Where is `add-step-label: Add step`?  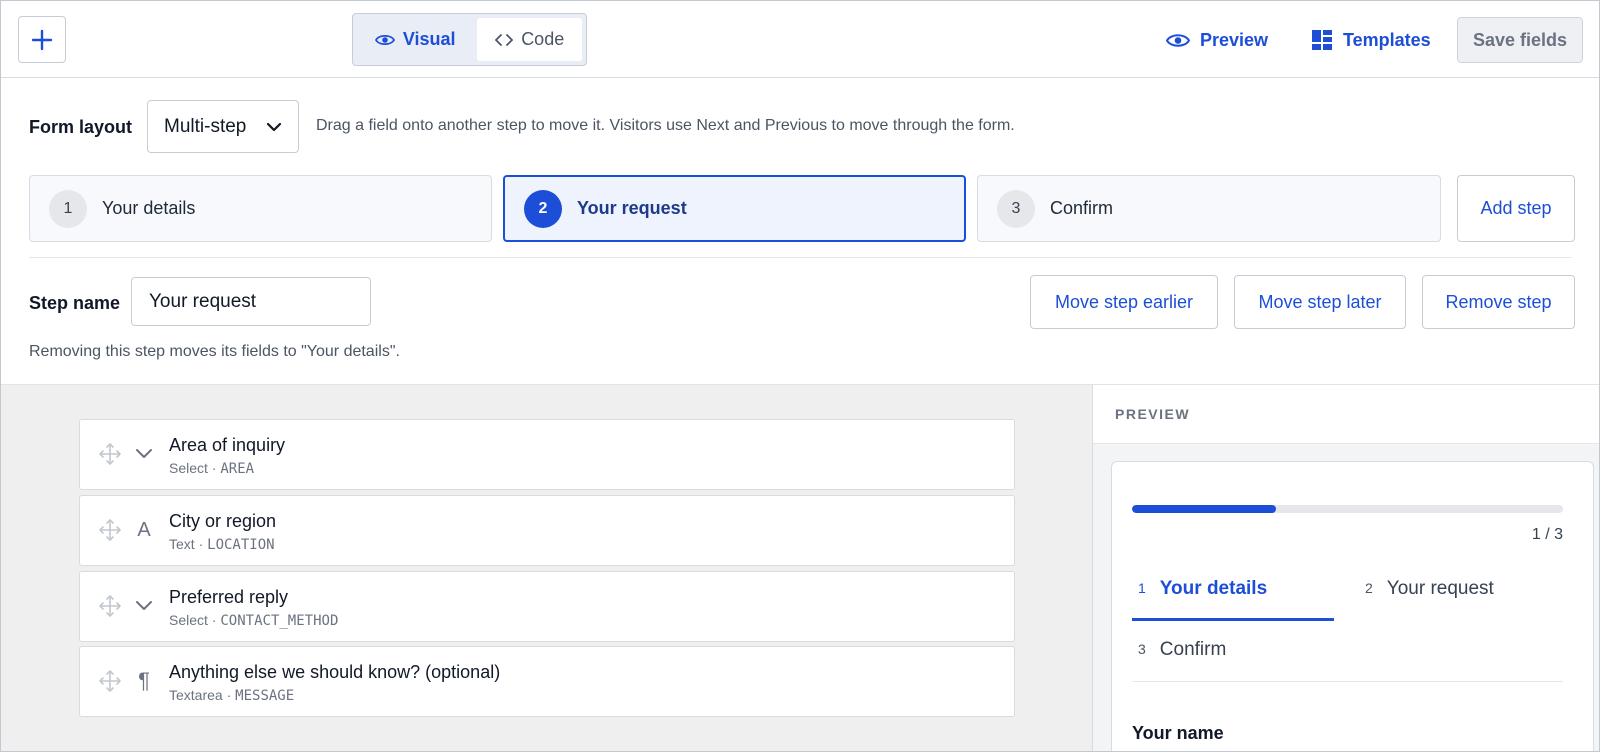
add-step-label: Add step is located at coordinates (1516, 208).